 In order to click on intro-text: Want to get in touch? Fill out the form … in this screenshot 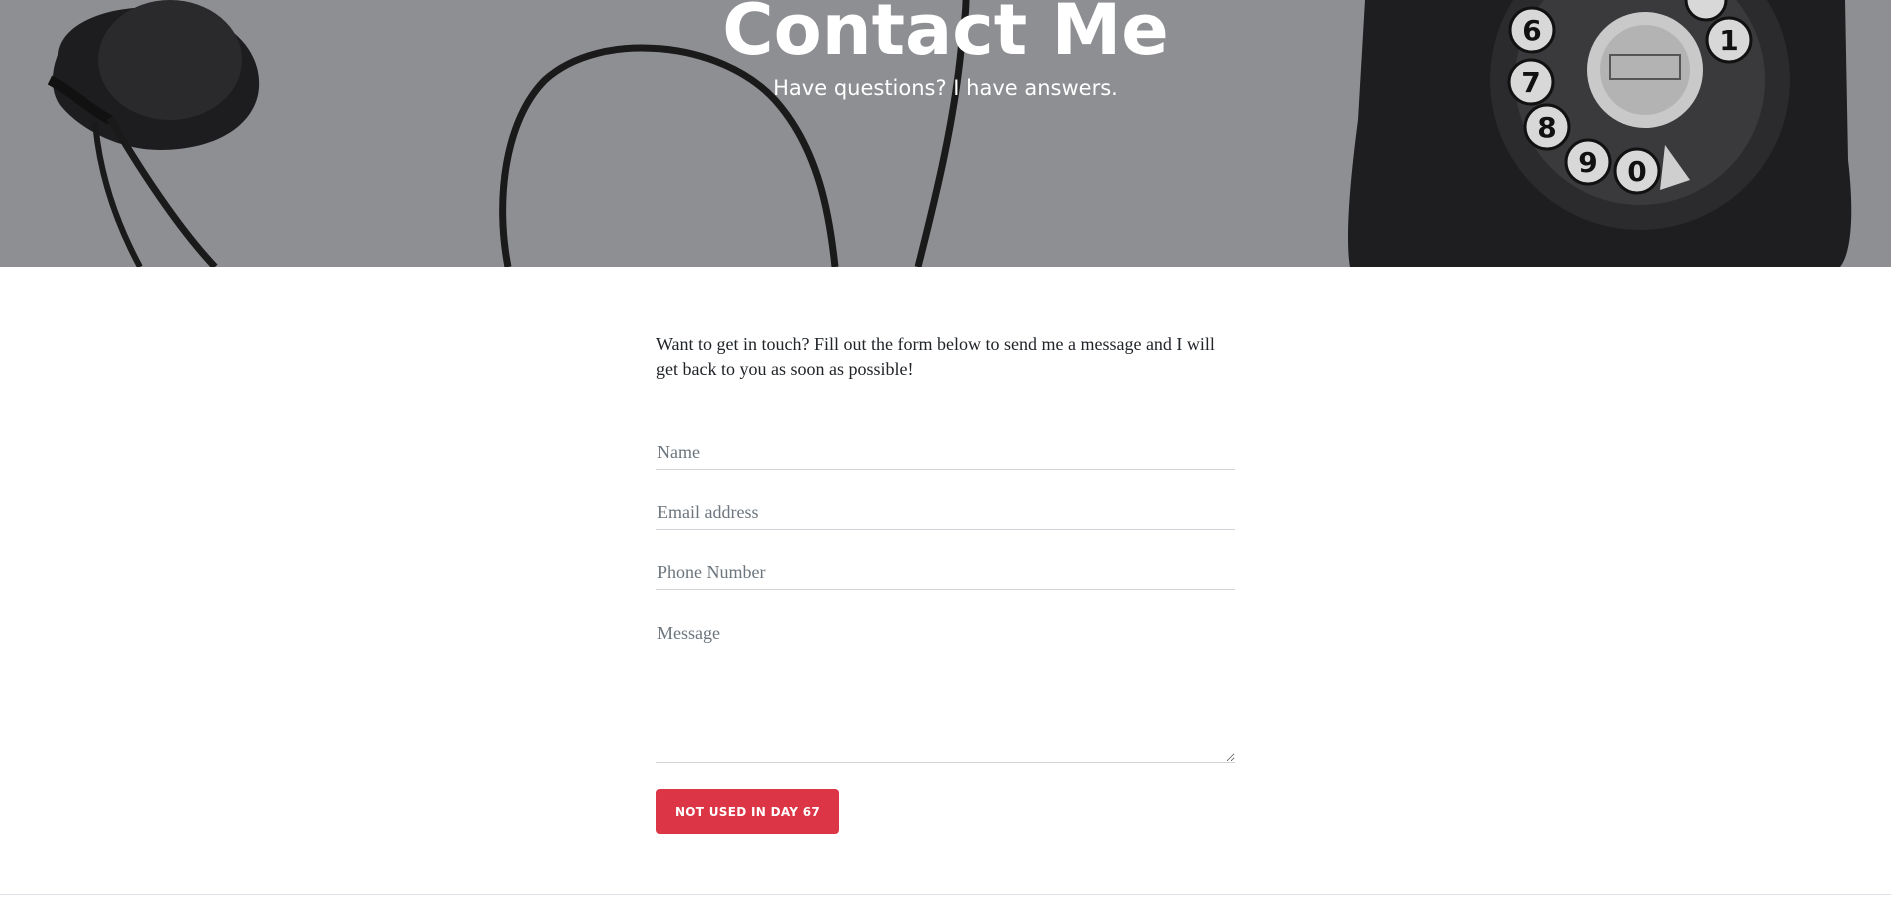, I will do `click(935, 356)`.